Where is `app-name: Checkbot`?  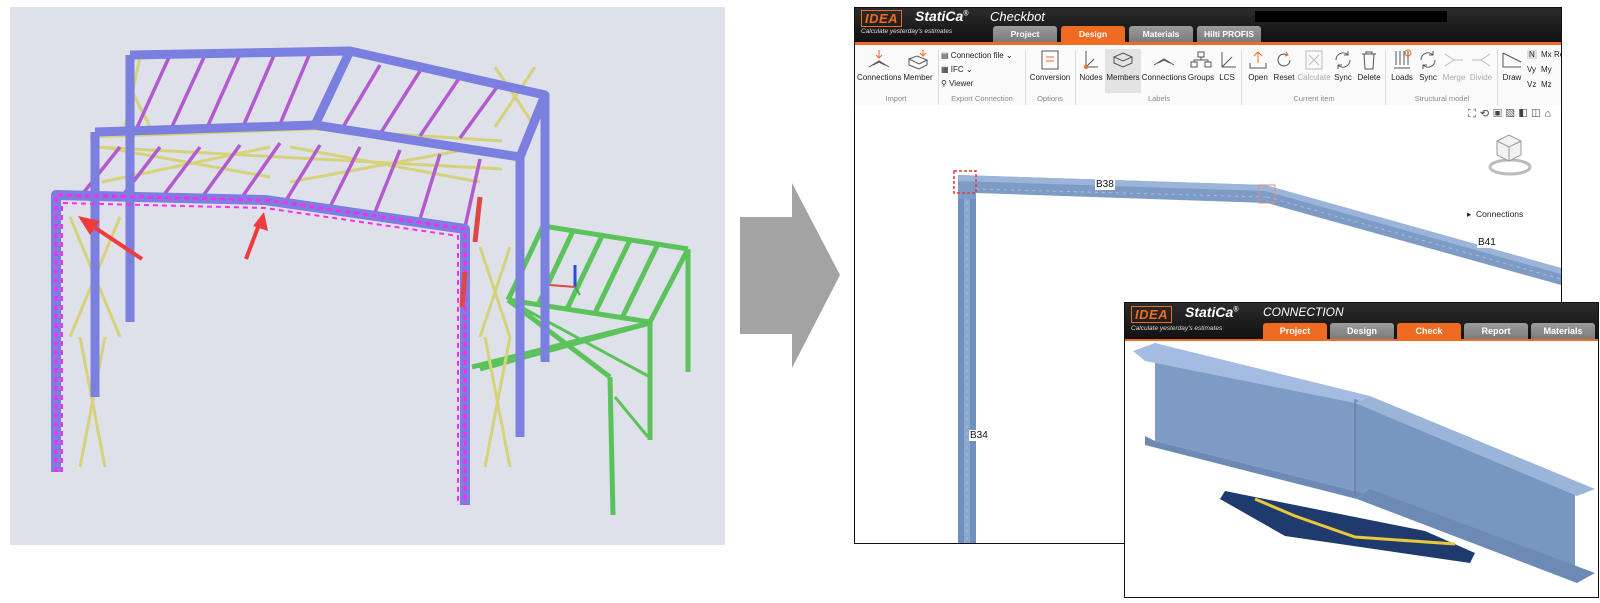
app-name: Checkbot is located at coordinates (1017, 16).